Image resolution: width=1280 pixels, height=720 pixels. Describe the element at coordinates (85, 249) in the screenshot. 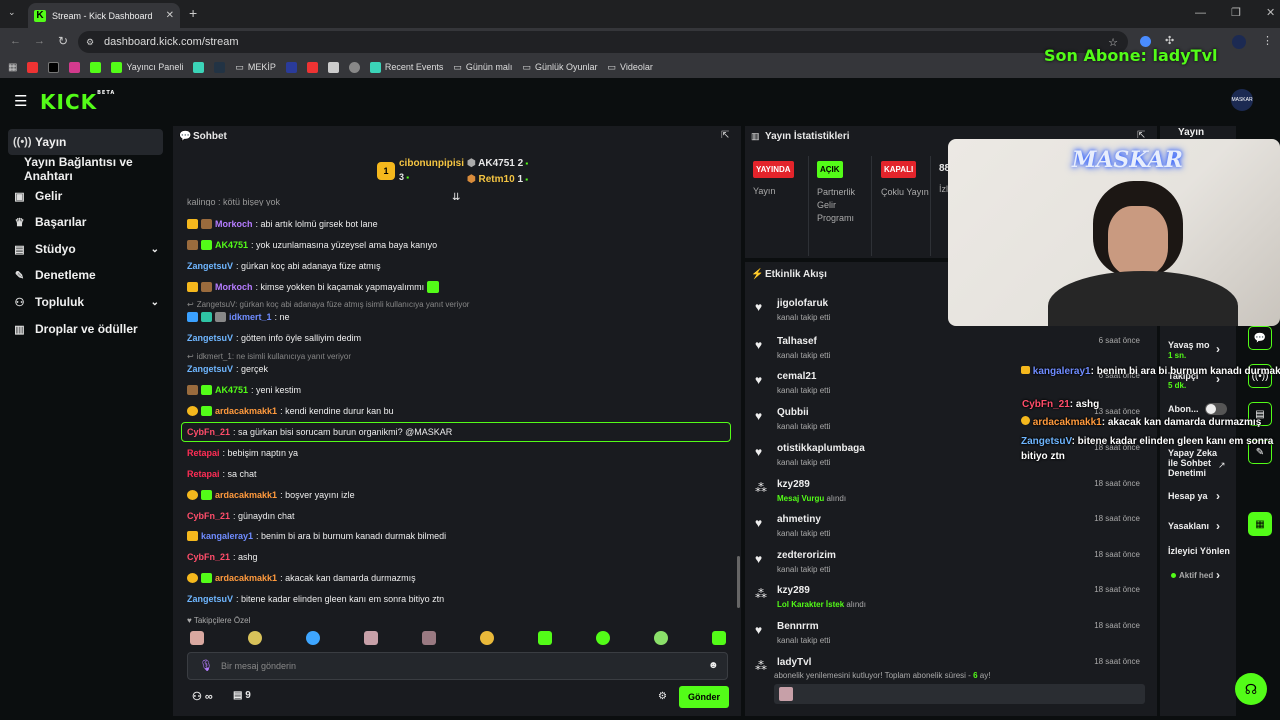

I see `sidebar-item-studyo: ▤ Stüdyo ⌄` at that location.